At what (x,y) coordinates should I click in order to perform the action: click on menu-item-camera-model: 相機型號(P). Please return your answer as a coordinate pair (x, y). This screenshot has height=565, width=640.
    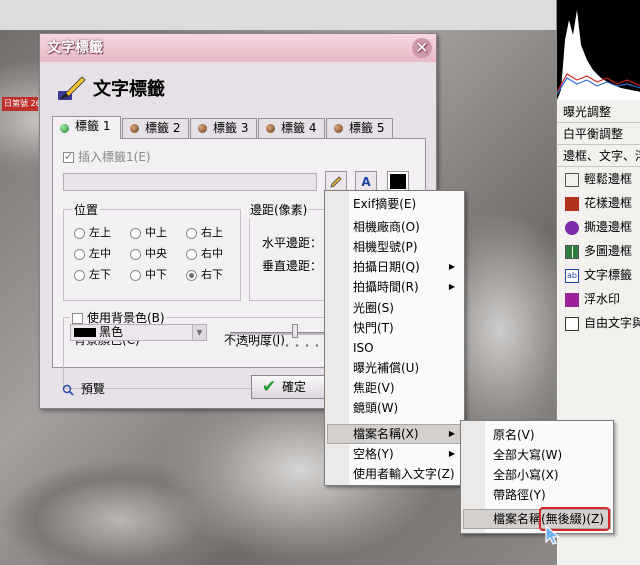
    Looking at the image, I should click on (385, 247).